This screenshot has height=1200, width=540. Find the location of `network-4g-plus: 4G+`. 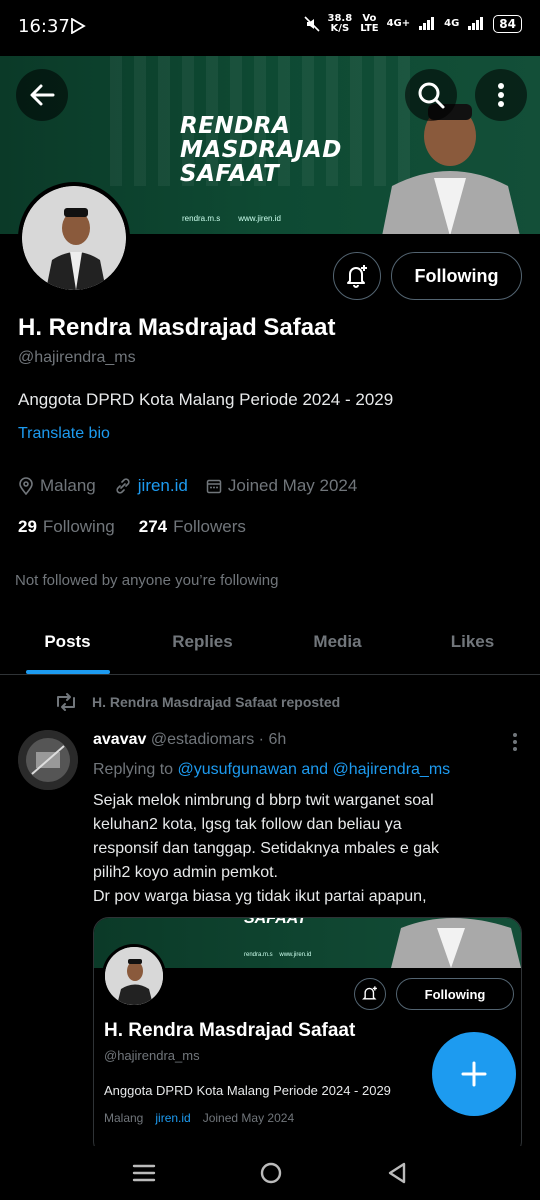

network-4g-plus: 4G+ is located at coordinates (398, 23).